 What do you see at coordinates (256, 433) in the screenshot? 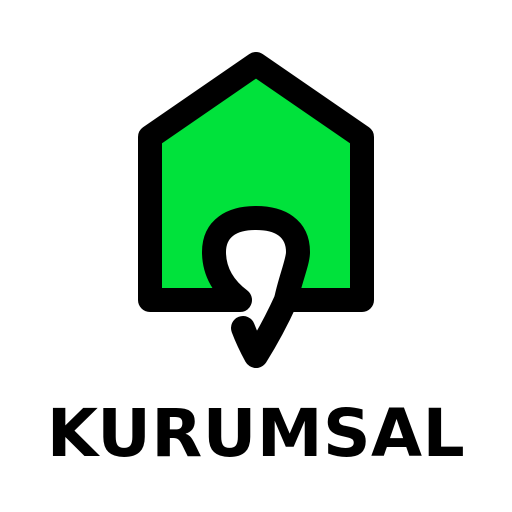
I see `brand-name: KURUMSAL` at bounding box center [256, 433].